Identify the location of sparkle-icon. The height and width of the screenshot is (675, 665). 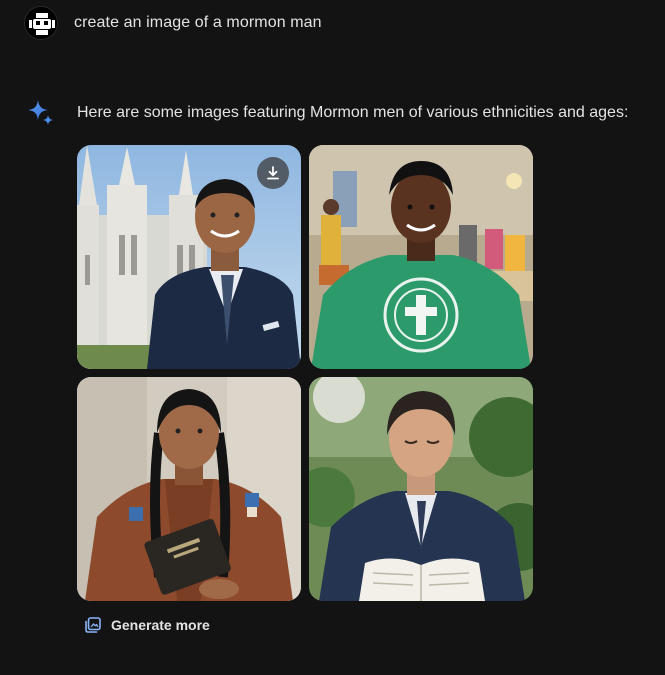
(41, 113).